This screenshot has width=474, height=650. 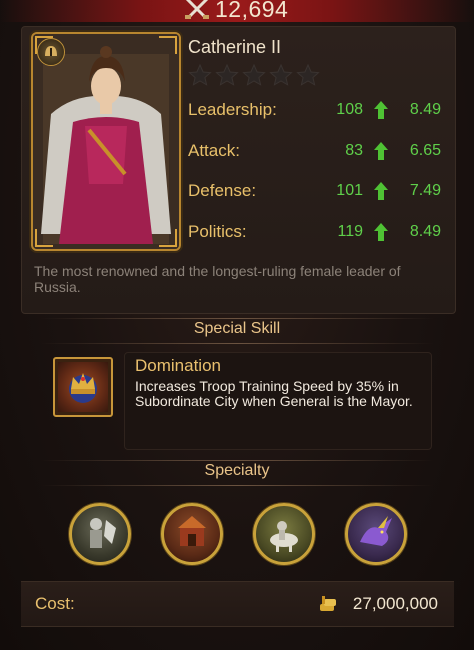 I want to click on helmet-badge-icon, so click(x=51, y=52).